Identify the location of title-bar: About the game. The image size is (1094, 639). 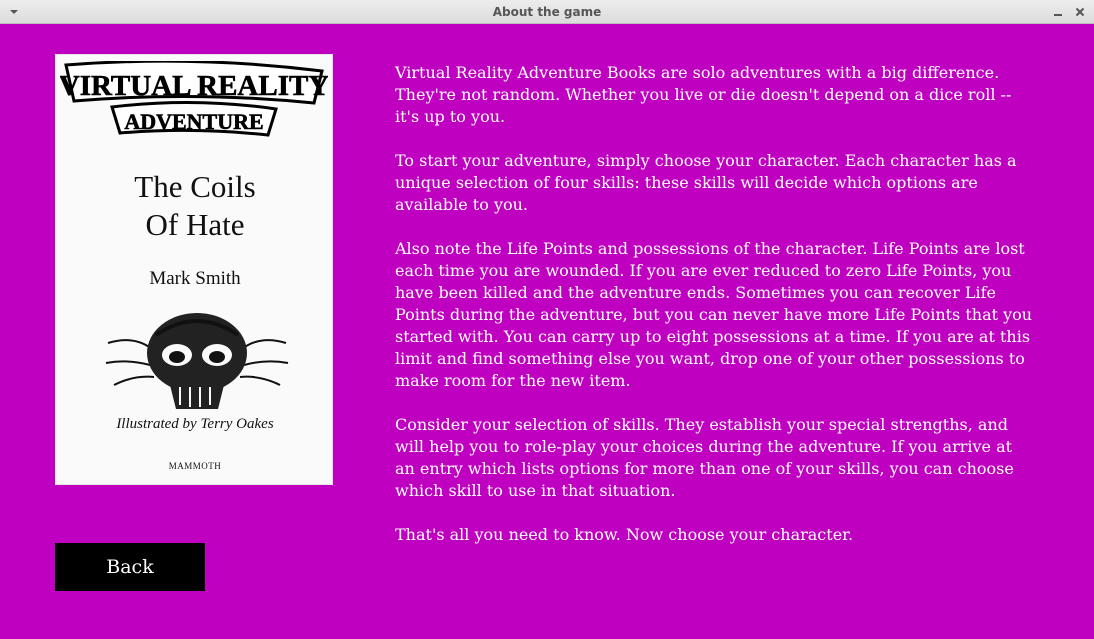
(547, 12).